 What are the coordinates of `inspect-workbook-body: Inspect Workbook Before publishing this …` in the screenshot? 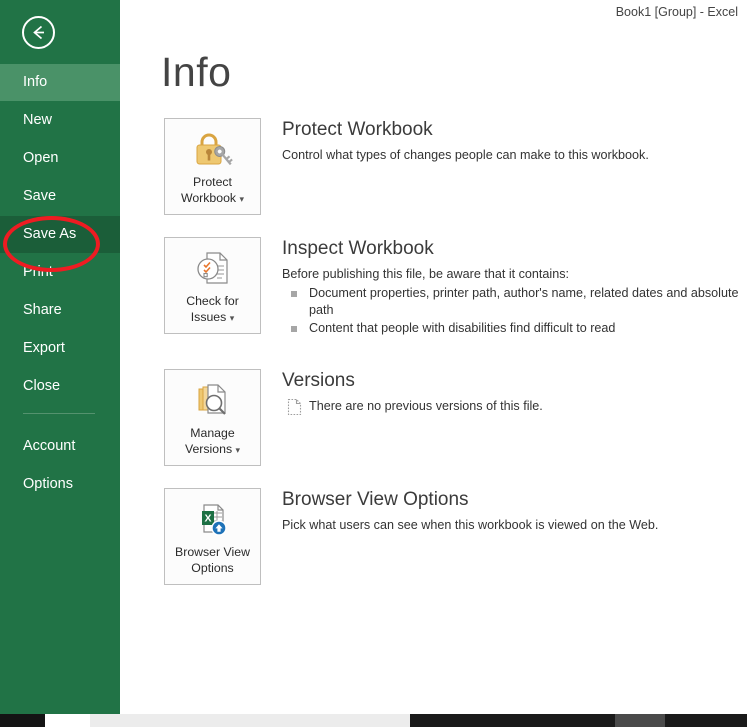 It's located at (514, 287).